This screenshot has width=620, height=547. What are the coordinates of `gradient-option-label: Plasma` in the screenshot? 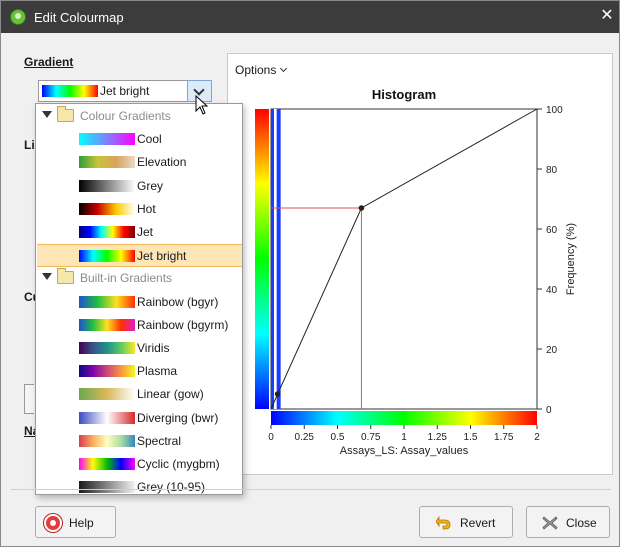 It's located at (157, 371).